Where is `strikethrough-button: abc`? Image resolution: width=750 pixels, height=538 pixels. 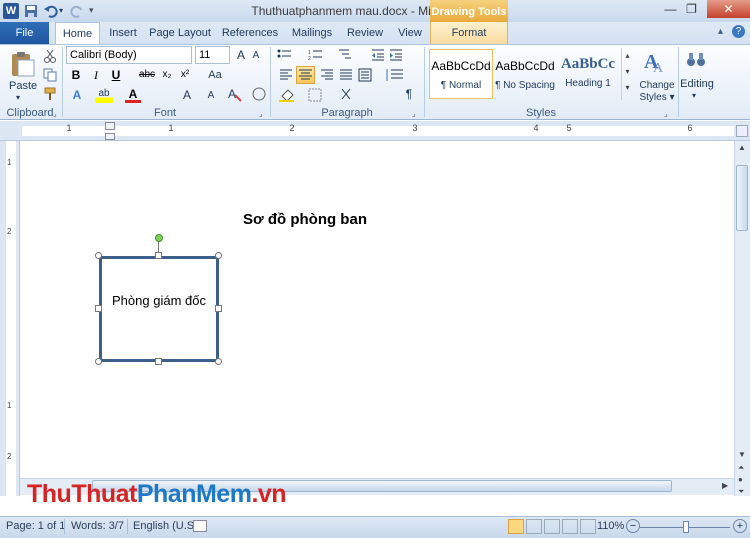 strikethrough-button: abc is located at coordinates (147, 75).